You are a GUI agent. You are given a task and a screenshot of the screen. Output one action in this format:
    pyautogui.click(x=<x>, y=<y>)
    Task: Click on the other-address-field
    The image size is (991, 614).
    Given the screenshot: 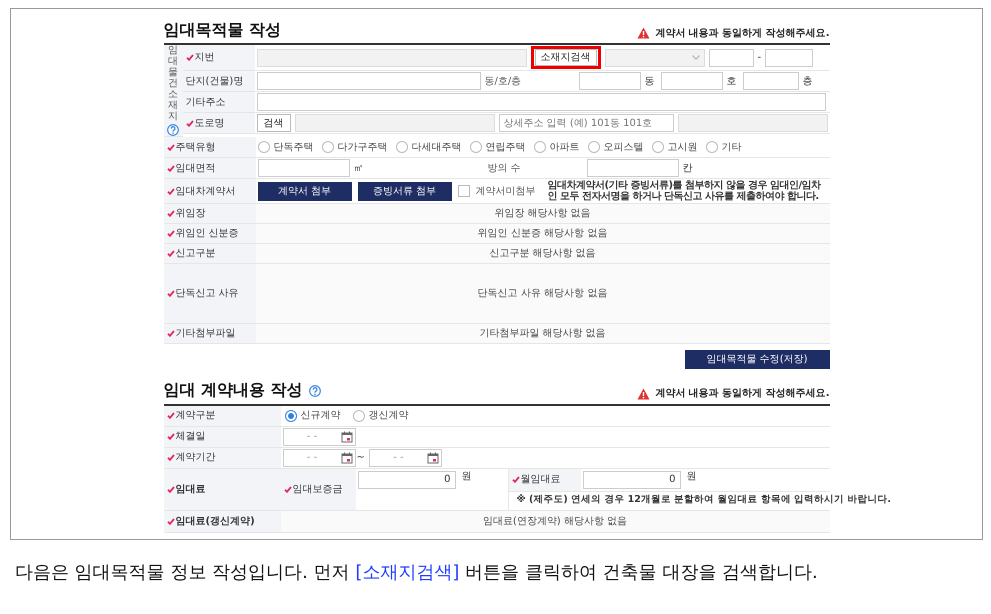 What is the action you would take?
    pyautogui.click(x=541, y=102)
    